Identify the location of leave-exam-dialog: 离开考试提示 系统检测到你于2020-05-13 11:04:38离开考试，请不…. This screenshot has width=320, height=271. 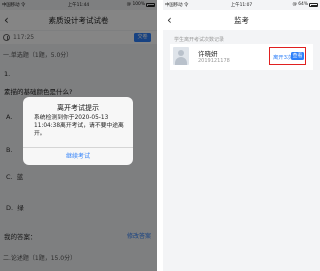
(78, 131).